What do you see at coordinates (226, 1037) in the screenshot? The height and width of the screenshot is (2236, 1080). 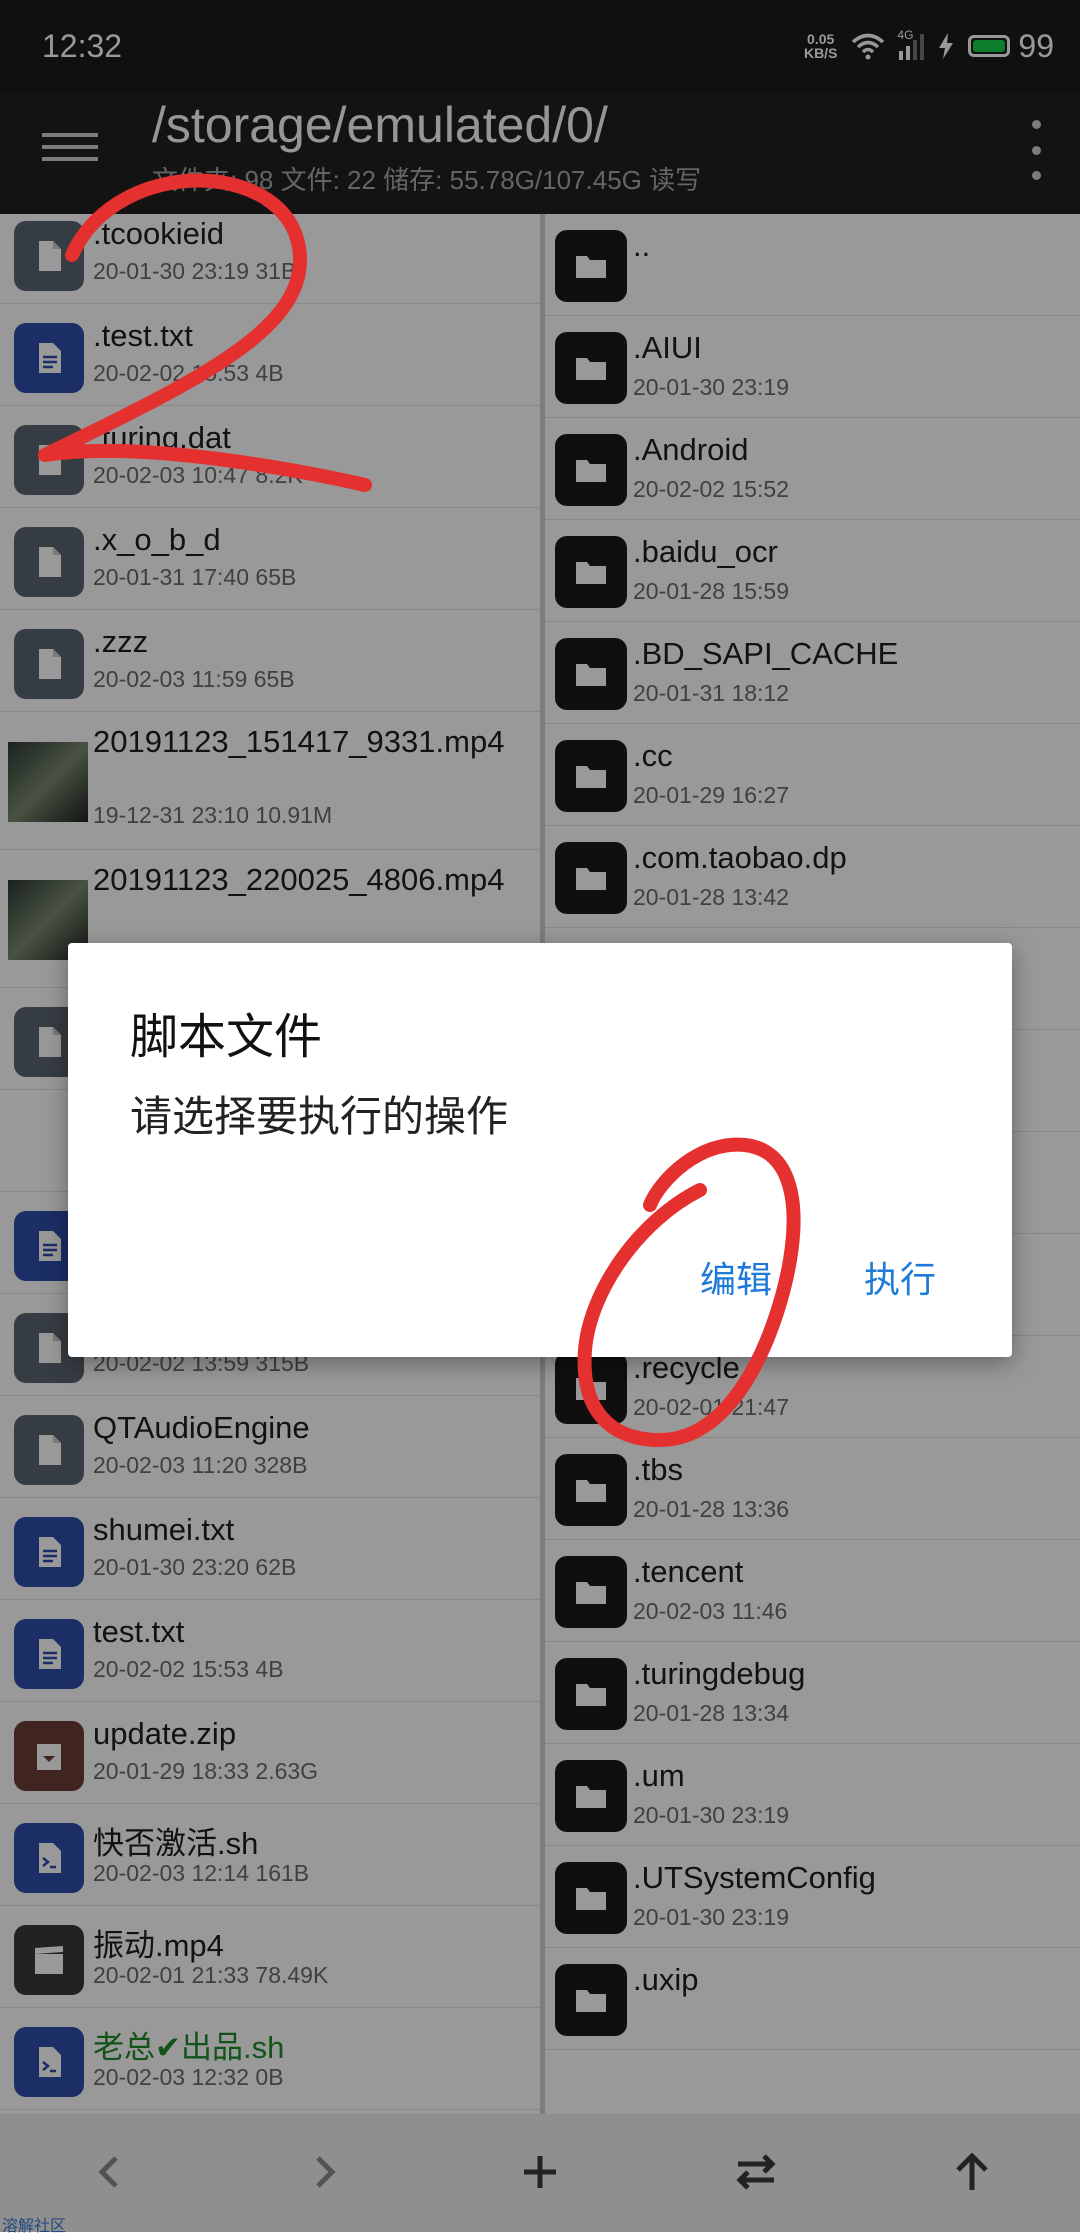 I see `dialog-title: 脚本文件` at bounding box center [226, 1037].